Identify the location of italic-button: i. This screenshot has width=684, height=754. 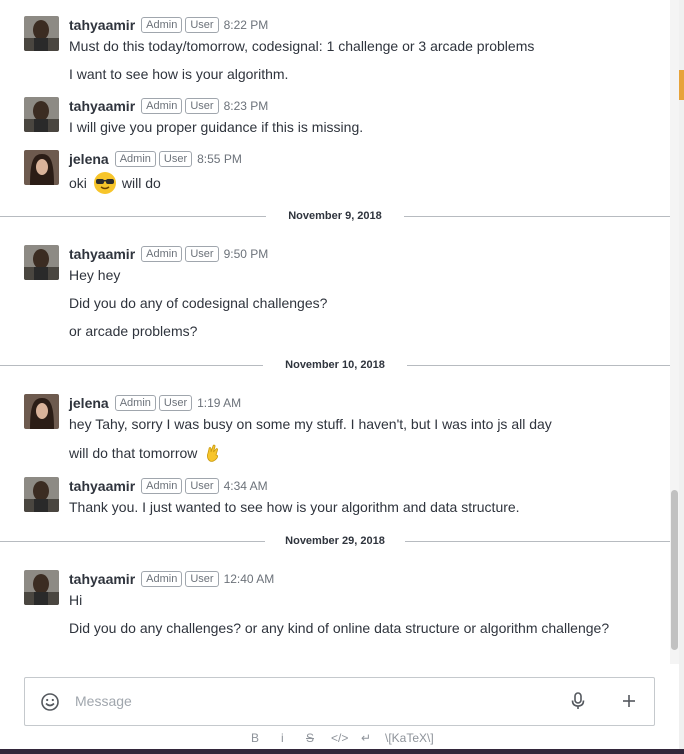
(282, 738).